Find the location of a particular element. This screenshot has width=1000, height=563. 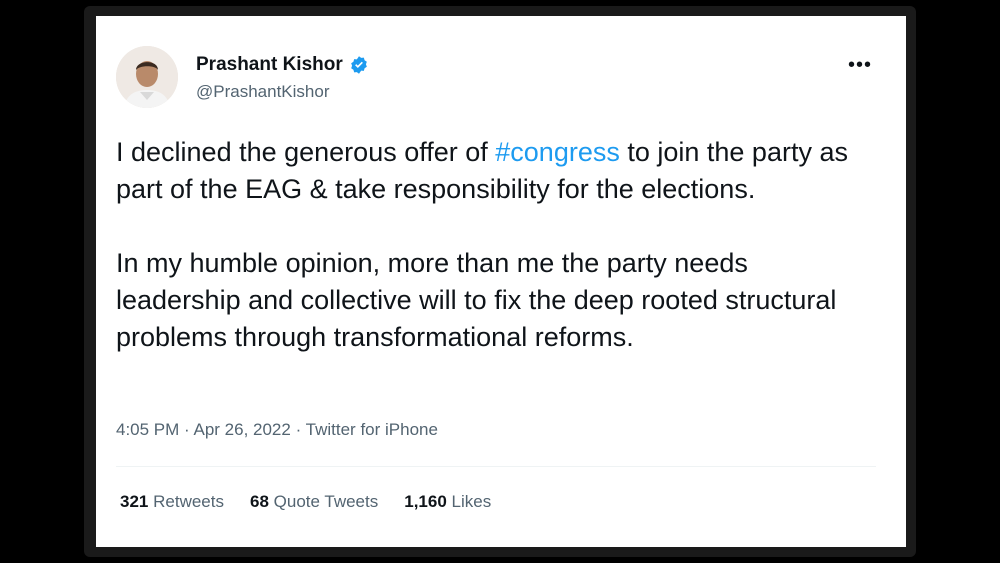

likes-stat: 1,160 Likes is located at coordinates (447, 502).